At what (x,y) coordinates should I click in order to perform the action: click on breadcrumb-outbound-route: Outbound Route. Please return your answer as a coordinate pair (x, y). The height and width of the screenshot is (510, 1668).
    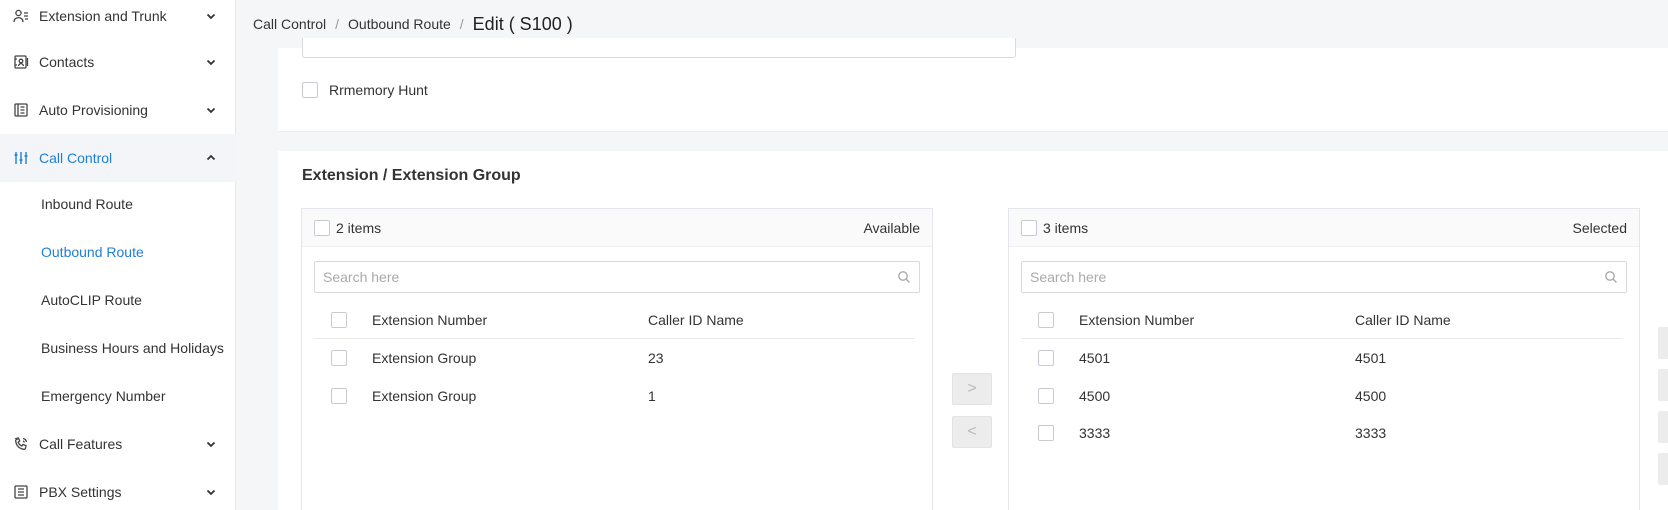
    Looking at the image, I should click on (399, 24).